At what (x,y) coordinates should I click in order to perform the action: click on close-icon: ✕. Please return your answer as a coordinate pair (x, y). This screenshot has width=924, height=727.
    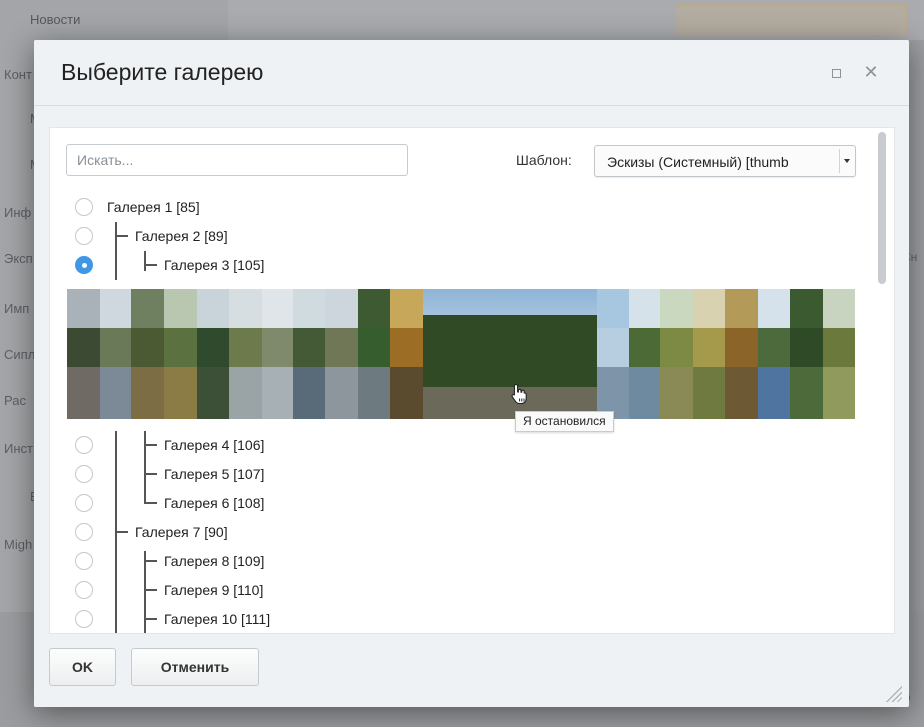
    Looking at the image, I should click on (871, 72).